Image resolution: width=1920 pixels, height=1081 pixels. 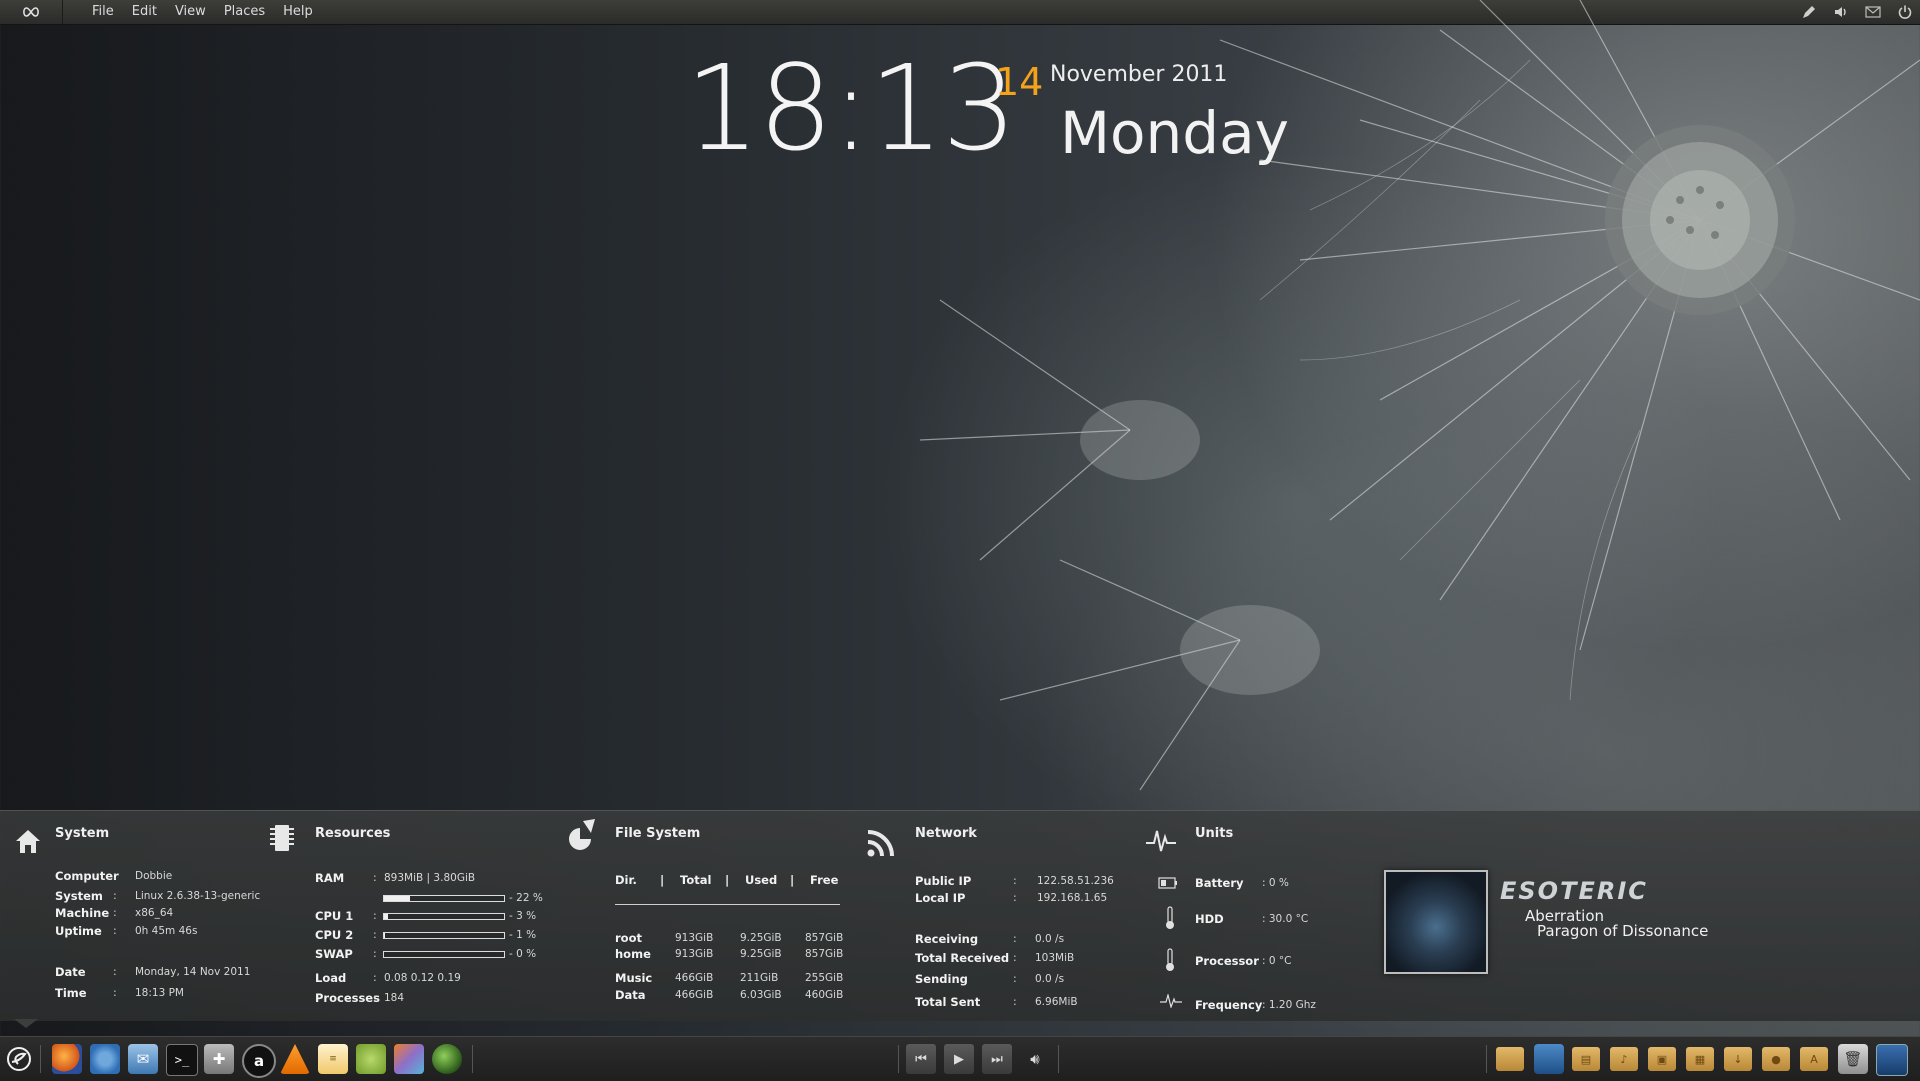 What do you see at coordinates (634, 978) in the screenshot?
I see `fs-dir: Music` at bounding box center [634, 978].